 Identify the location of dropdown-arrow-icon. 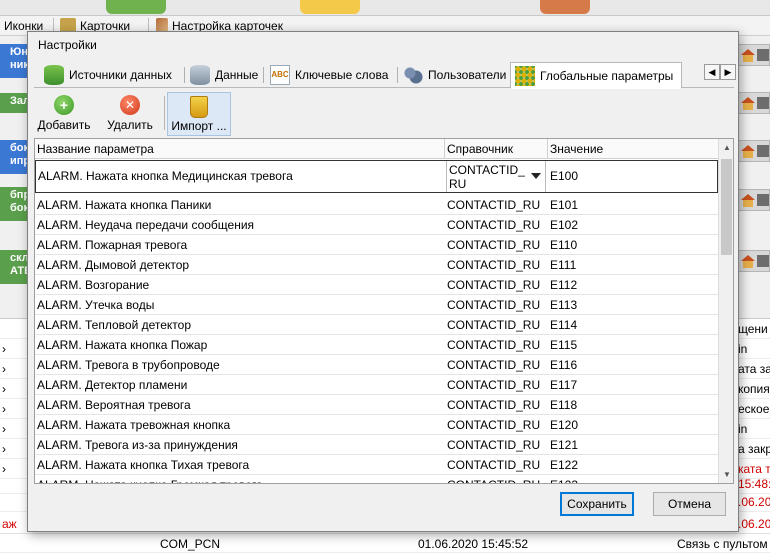
(536, 176).